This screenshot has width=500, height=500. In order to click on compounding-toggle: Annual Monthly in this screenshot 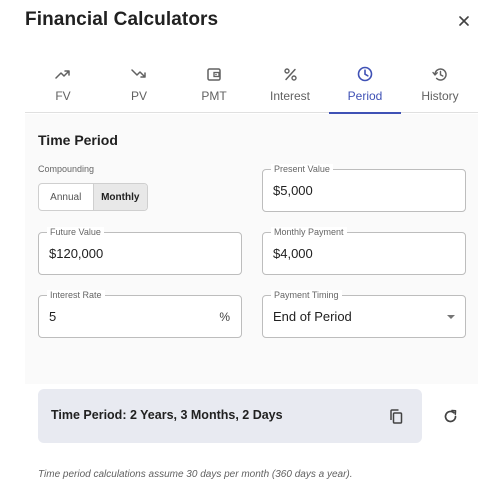, I will do `click(93, 197)`.